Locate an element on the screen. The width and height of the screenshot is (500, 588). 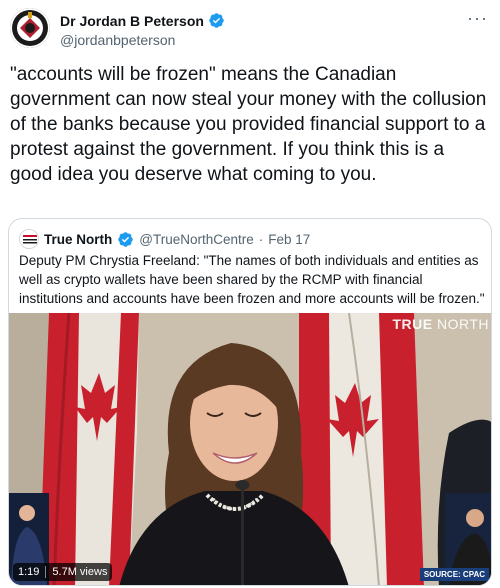
author-avatar is located at coordinates (30, 28).